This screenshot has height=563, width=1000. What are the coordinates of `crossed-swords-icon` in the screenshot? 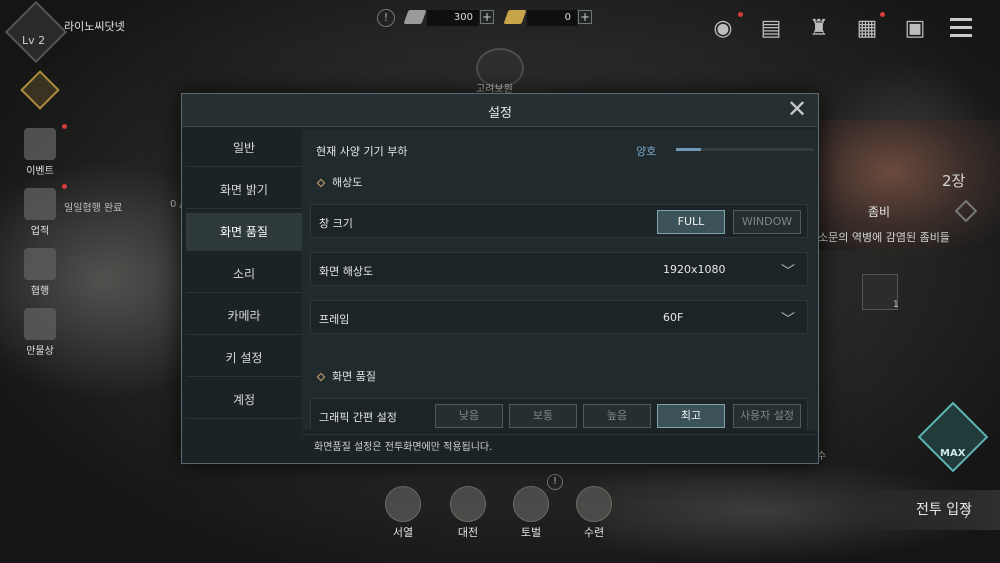 It's located at (468, 504).